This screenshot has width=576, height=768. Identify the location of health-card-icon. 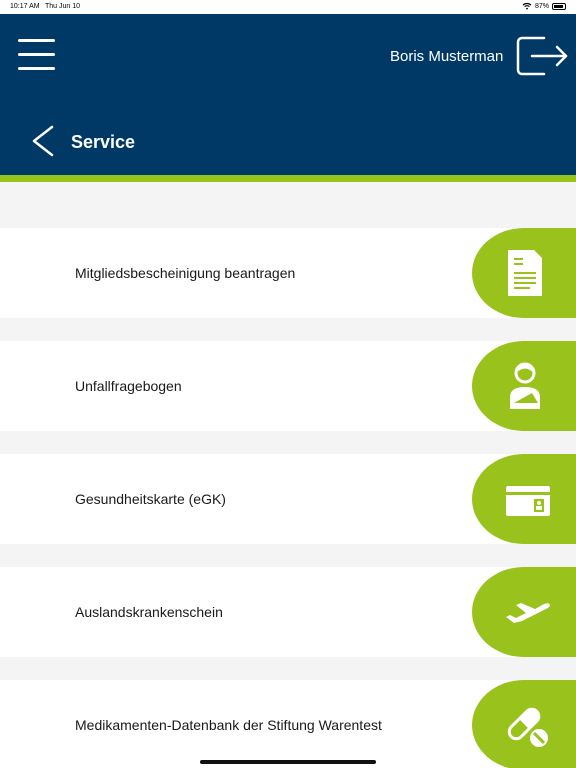
(528, 501).